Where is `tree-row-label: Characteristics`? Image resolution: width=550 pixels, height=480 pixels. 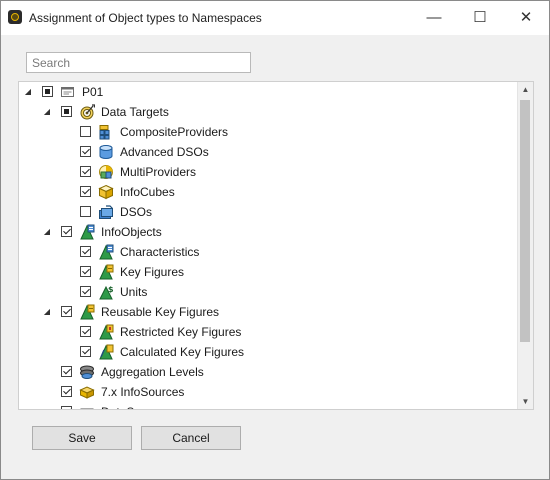 tree-row-label: Characteristics is located at coordinates (160, 252).